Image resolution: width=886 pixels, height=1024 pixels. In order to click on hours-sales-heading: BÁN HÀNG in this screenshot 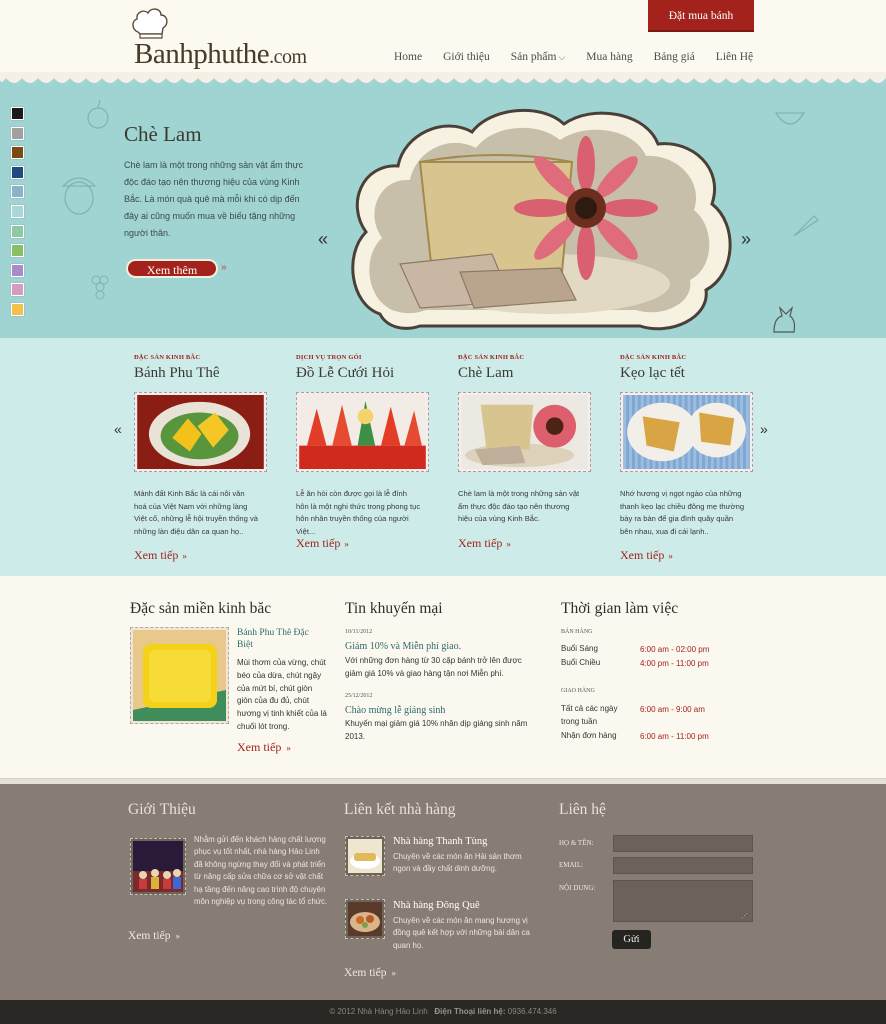, I will do `click(577, 632)`.